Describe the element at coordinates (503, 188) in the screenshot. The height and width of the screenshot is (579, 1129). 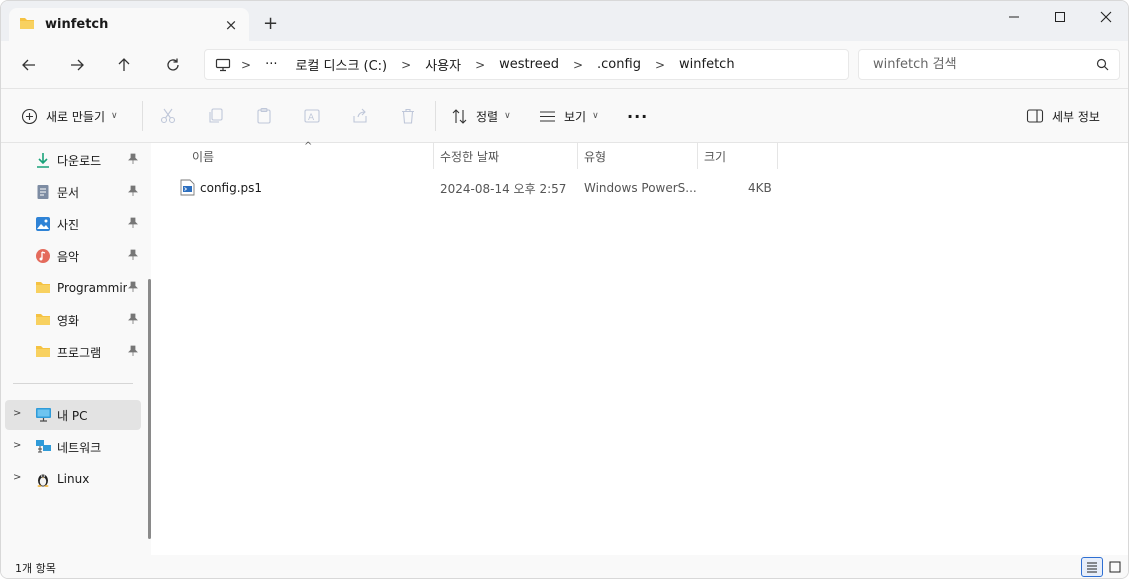
I see `file-modified: 2024-08-14 오후 2:57` at that location.